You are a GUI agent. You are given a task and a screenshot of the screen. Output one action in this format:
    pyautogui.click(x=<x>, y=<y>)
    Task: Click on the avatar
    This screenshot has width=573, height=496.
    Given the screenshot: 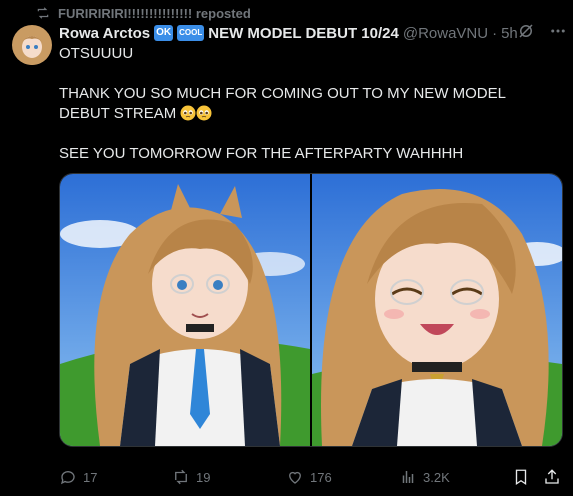 What is the action you would take?
    pyautogui.click(x=32, y=45)
    